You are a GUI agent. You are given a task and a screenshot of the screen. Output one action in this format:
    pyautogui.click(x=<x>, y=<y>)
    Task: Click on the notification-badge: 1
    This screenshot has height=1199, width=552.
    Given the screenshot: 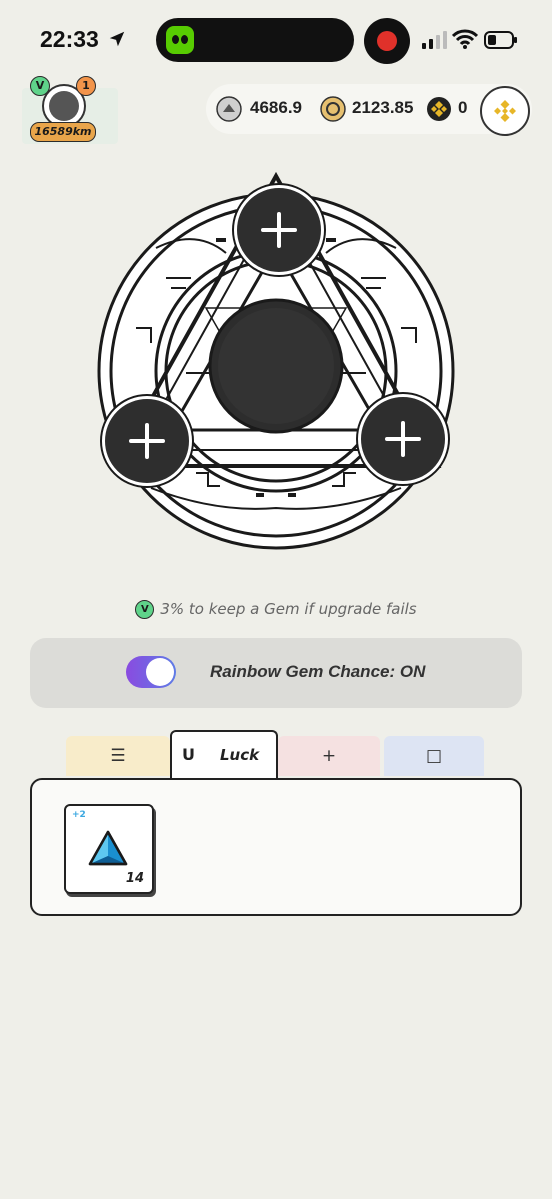 What is the action you would take?
    pyautogui.click(x=86, y=86)
    